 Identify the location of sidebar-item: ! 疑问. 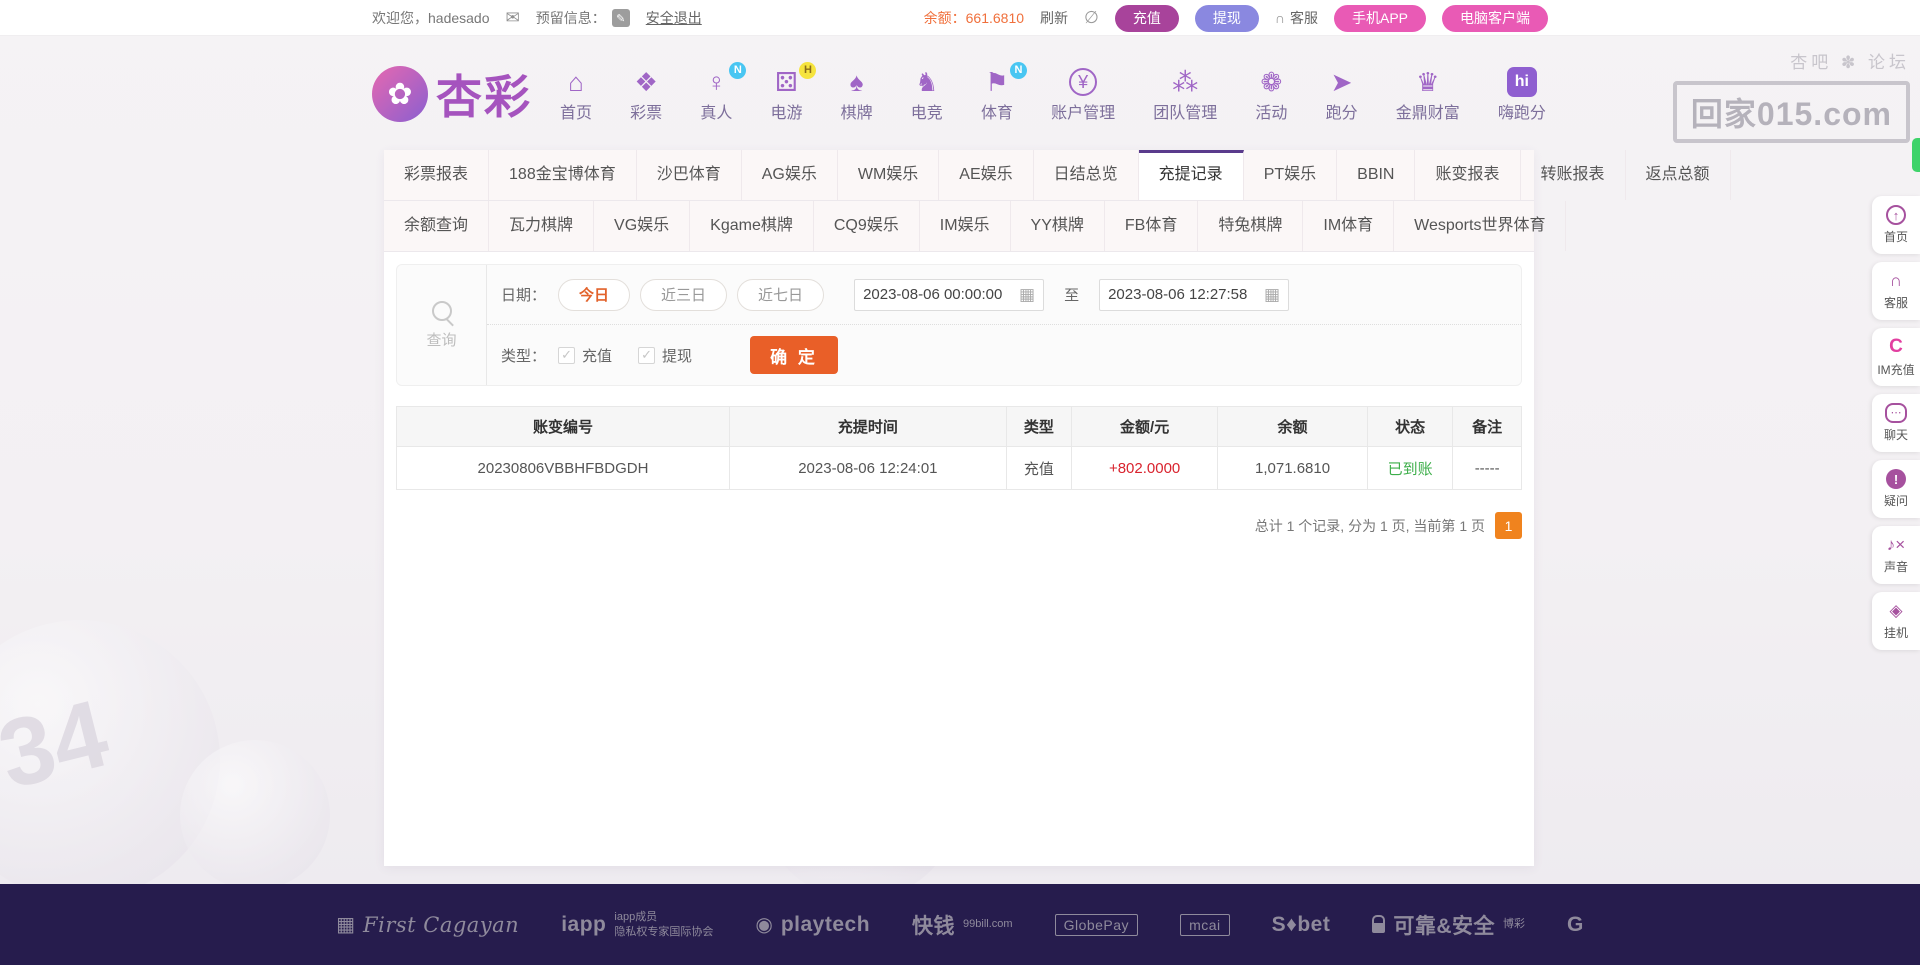
(1896, 489).